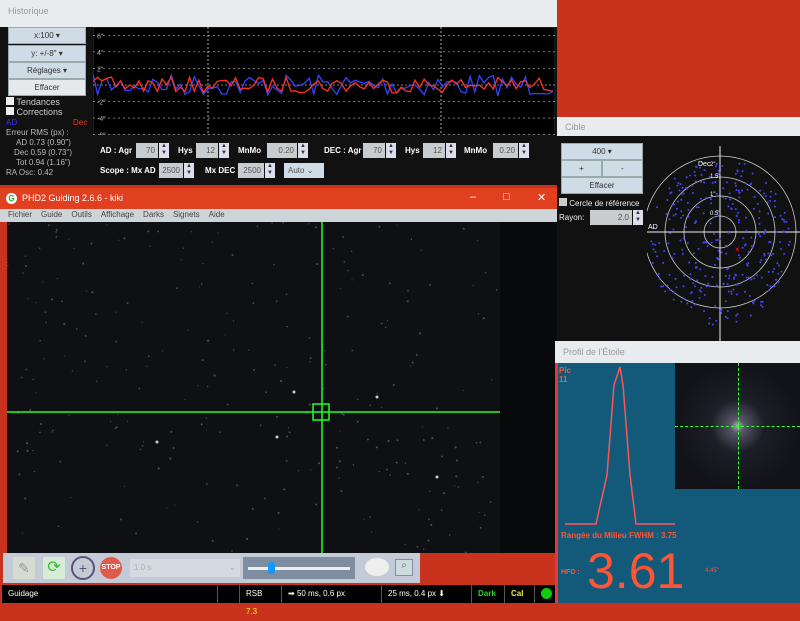 The image size is (800, 621). I want to click on loop-pencil-icon: ✎, so click(24, 568).